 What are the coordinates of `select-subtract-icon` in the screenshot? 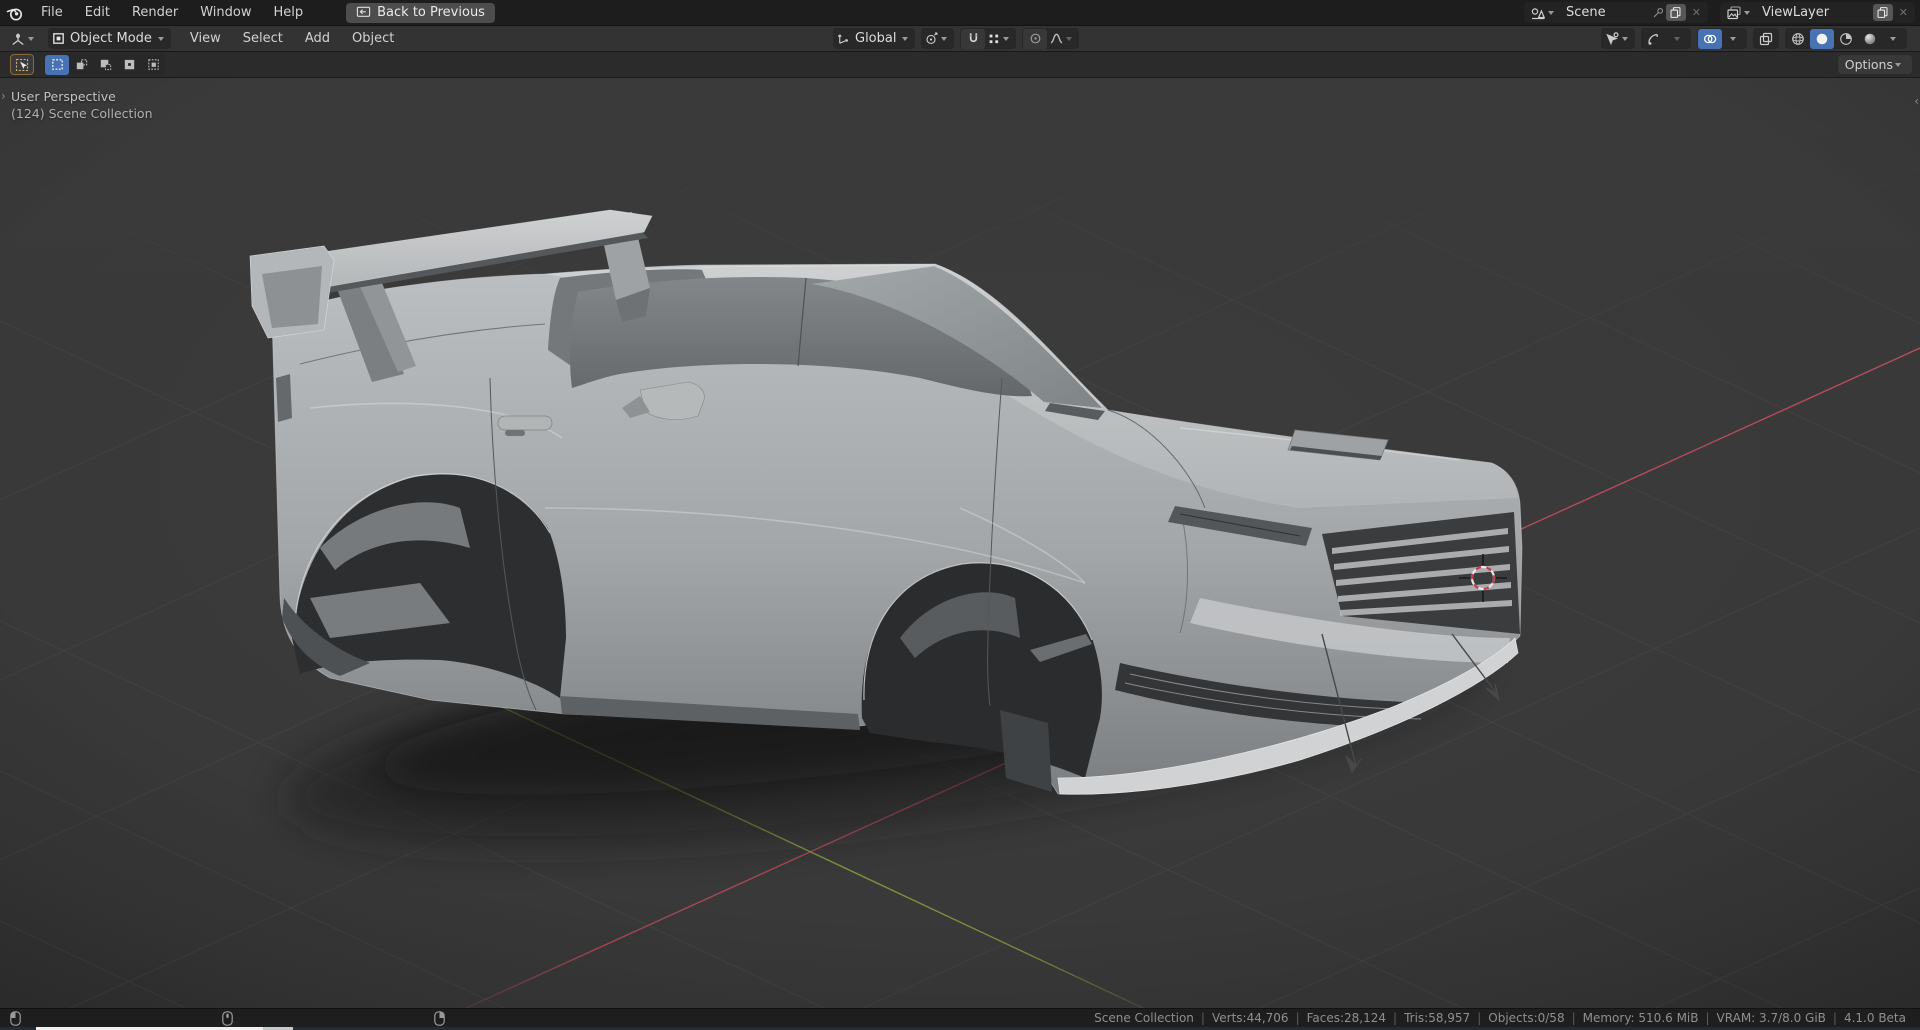 It's located at (105, 65).